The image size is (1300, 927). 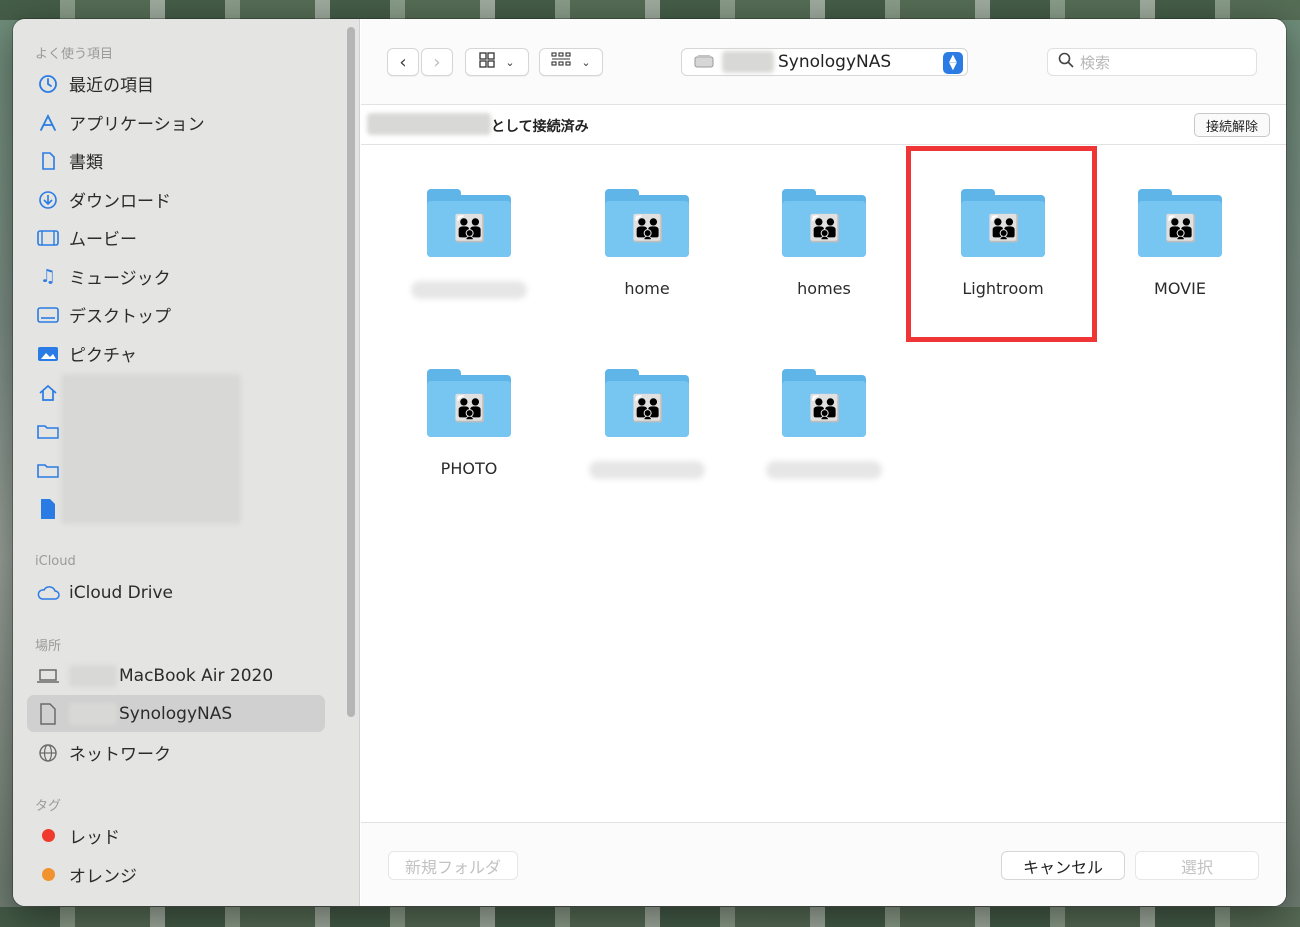 What do you see at coordinates (48, 806) in the screenshot?
I see `section-title-tags: タグ` at bounding box center [48, 806].